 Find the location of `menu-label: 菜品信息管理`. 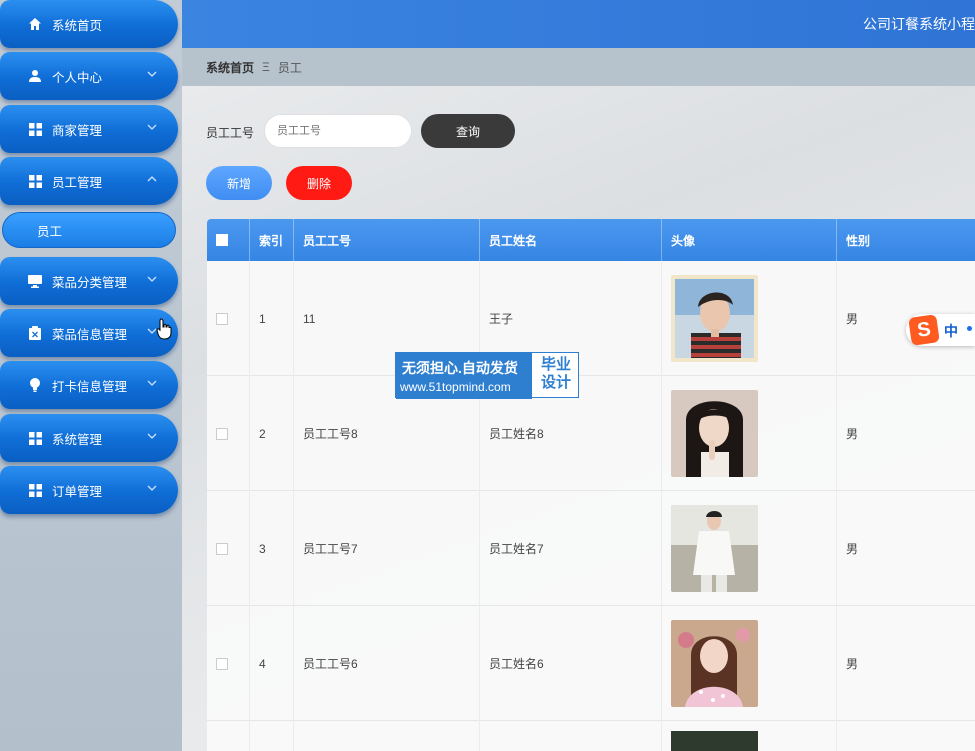

menu-label: 菜品信息管理 is located at coordinates (90, 334).